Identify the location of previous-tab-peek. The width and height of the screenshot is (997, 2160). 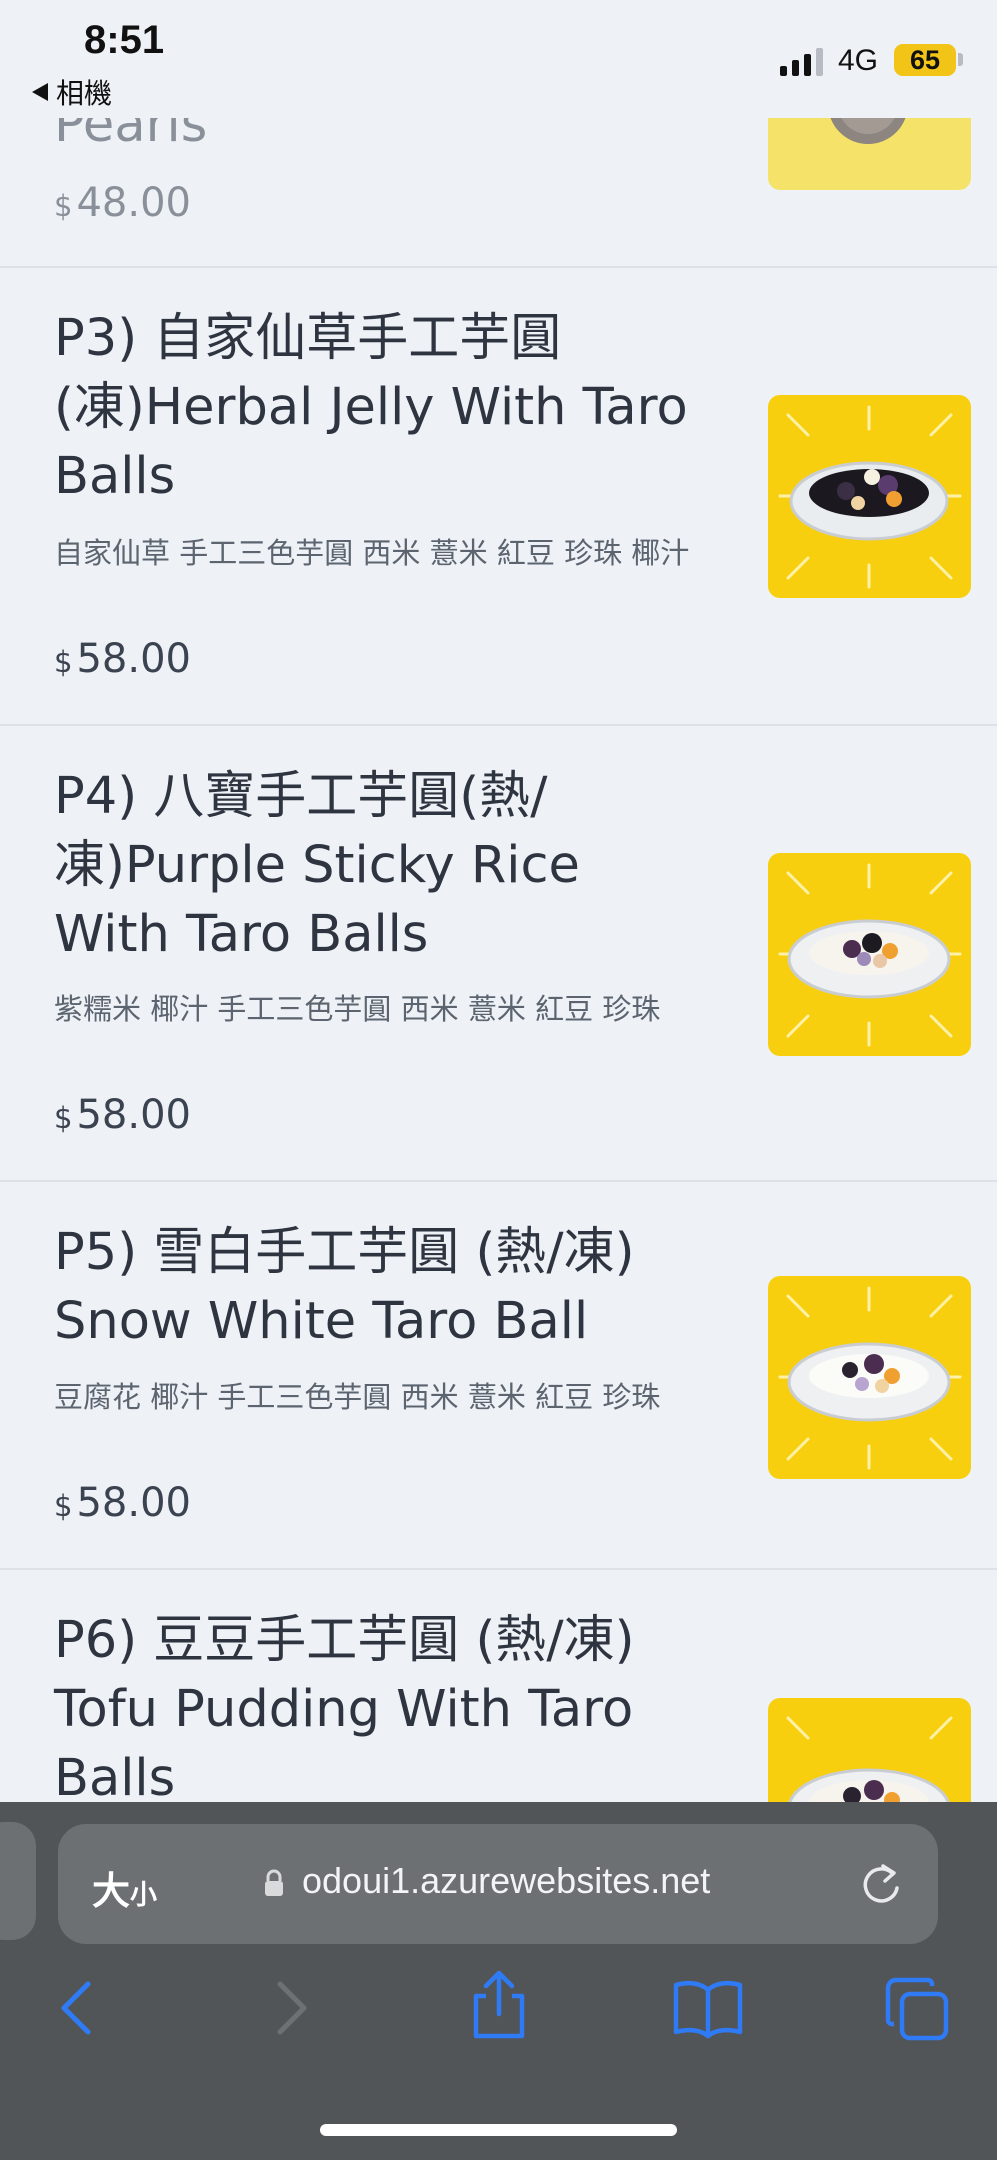
(18, 1881).